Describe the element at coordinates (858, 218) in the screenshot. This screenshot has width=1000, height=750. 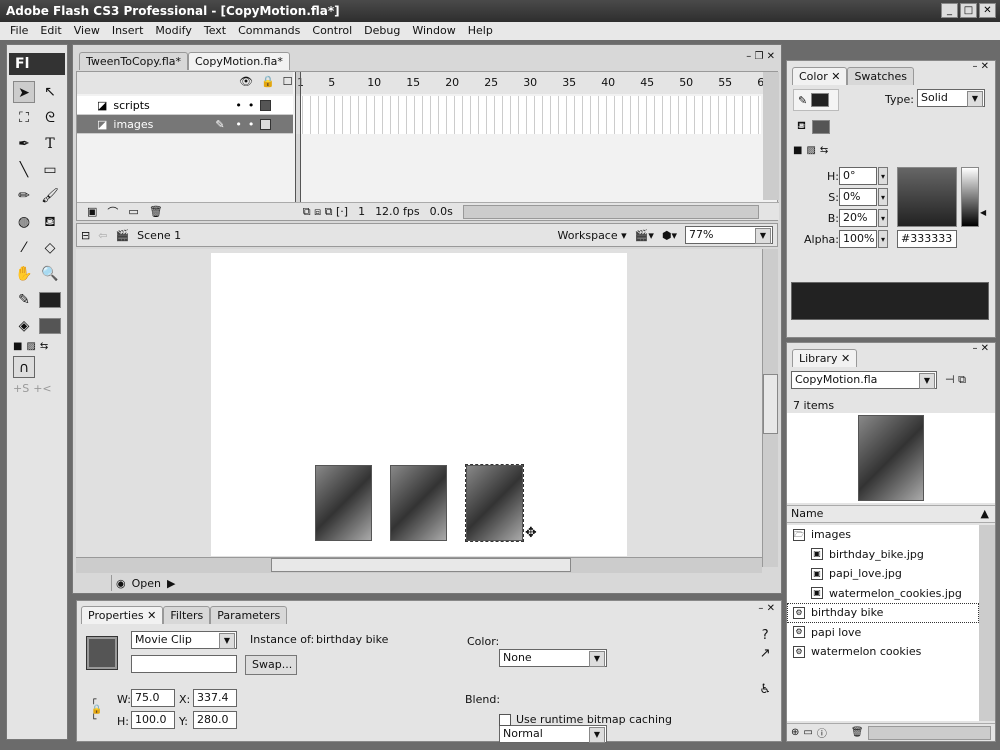
I see `brightness-input: 20%` at that location.